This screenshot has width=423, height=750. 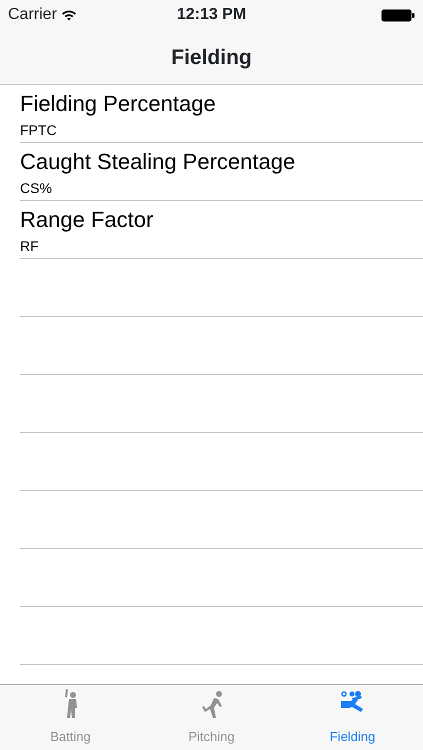 What do you see at coordinates (158, 162) in the screenshot?
I see `row-title: Caught Stealing Percentage` at bounding box center [158, 162].